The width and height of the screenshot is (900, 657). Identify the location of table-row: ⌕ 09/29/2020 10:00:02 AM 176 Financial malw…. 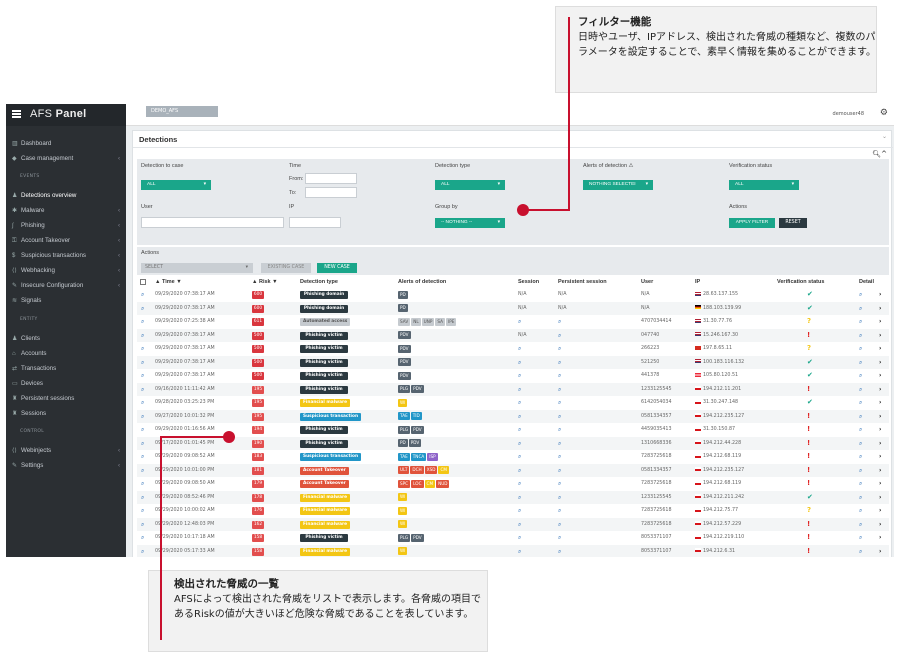
(513, 511).